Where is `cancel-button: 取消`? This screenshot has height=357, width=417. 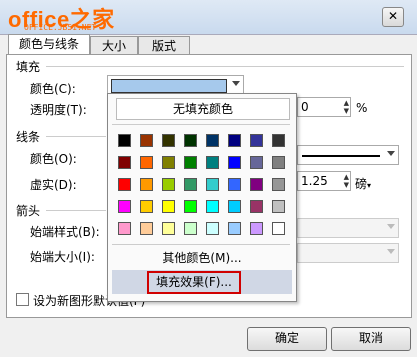
cancel-button: 取消 is located at coordinates (371, 339).